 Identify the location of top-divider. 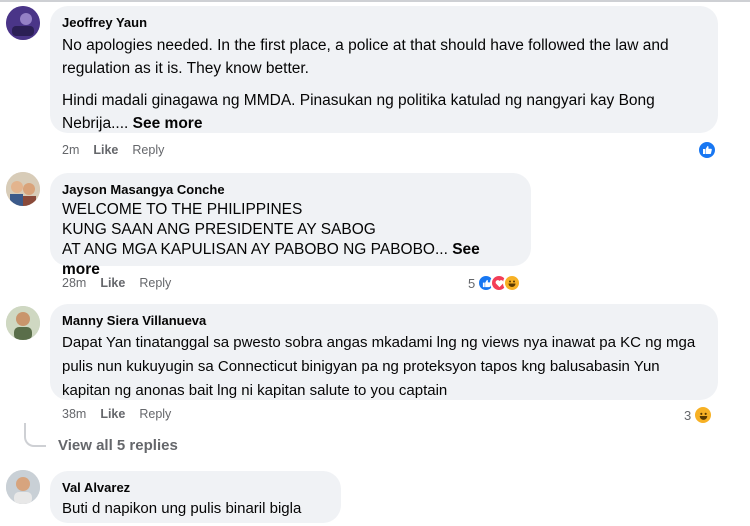
(375, 1).